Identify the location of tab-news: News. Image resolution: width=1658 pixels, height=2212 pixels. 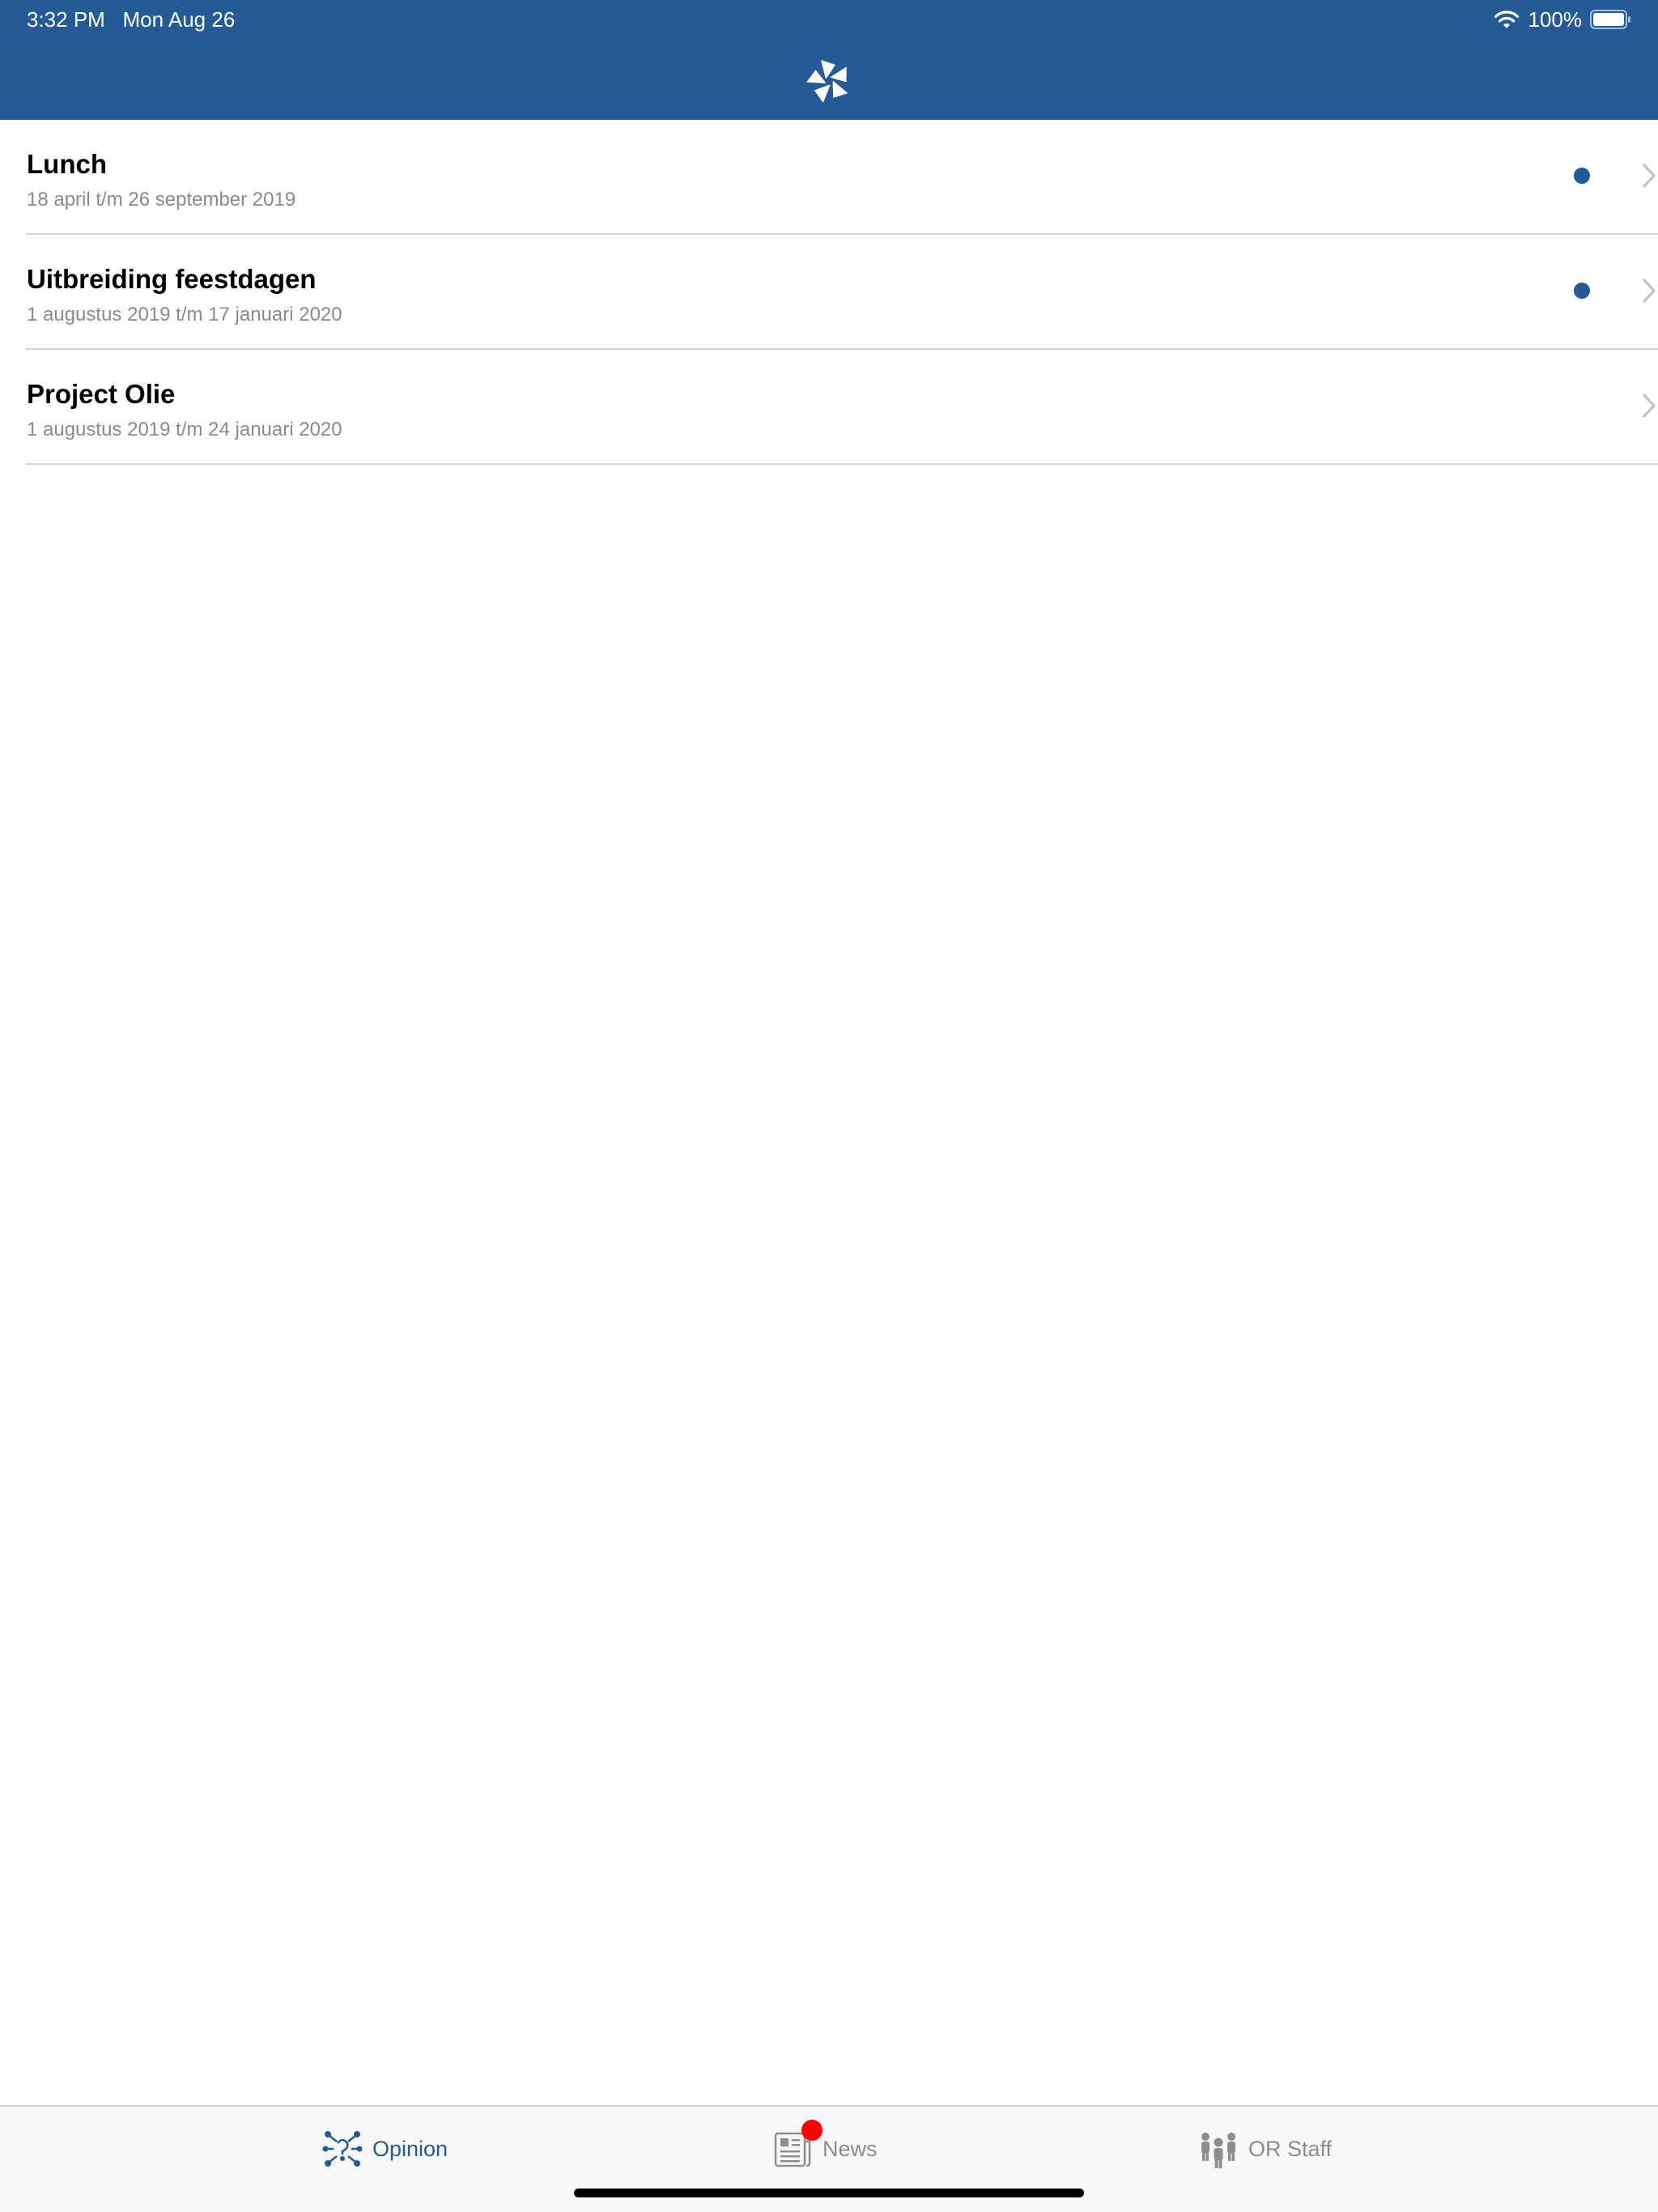
(825, 2149).